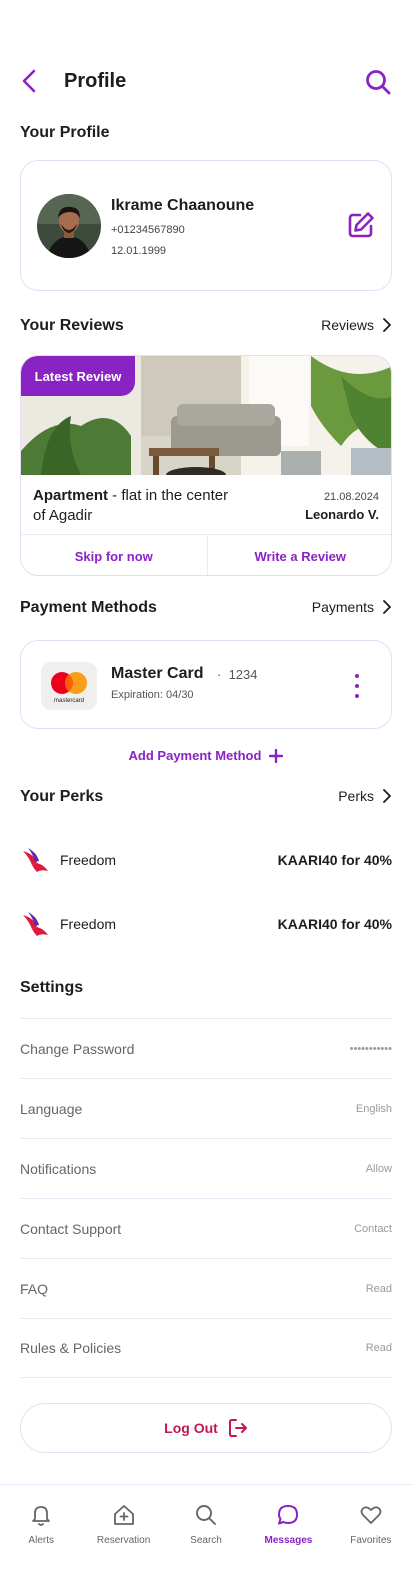 The height and width of the screenshot is (1578, 412). I want to click on setting-language: Language English, so click(206, 1108).